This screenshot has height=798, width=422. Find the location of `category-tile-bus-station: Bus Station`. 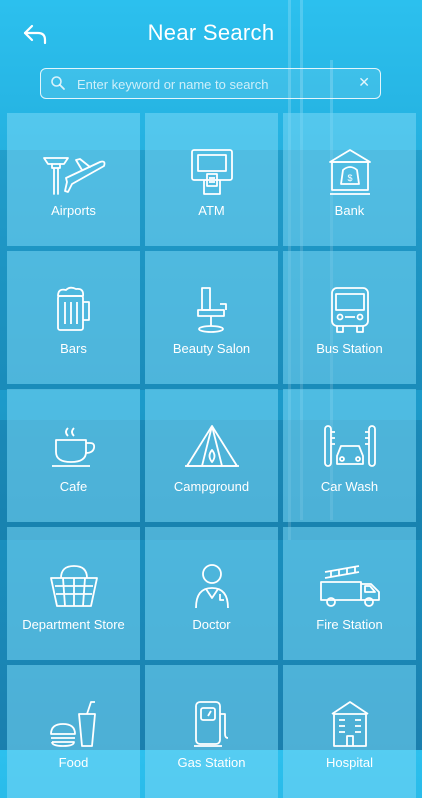

category-tile-bus-station: Bus Station is located at coordinates (349, 317).